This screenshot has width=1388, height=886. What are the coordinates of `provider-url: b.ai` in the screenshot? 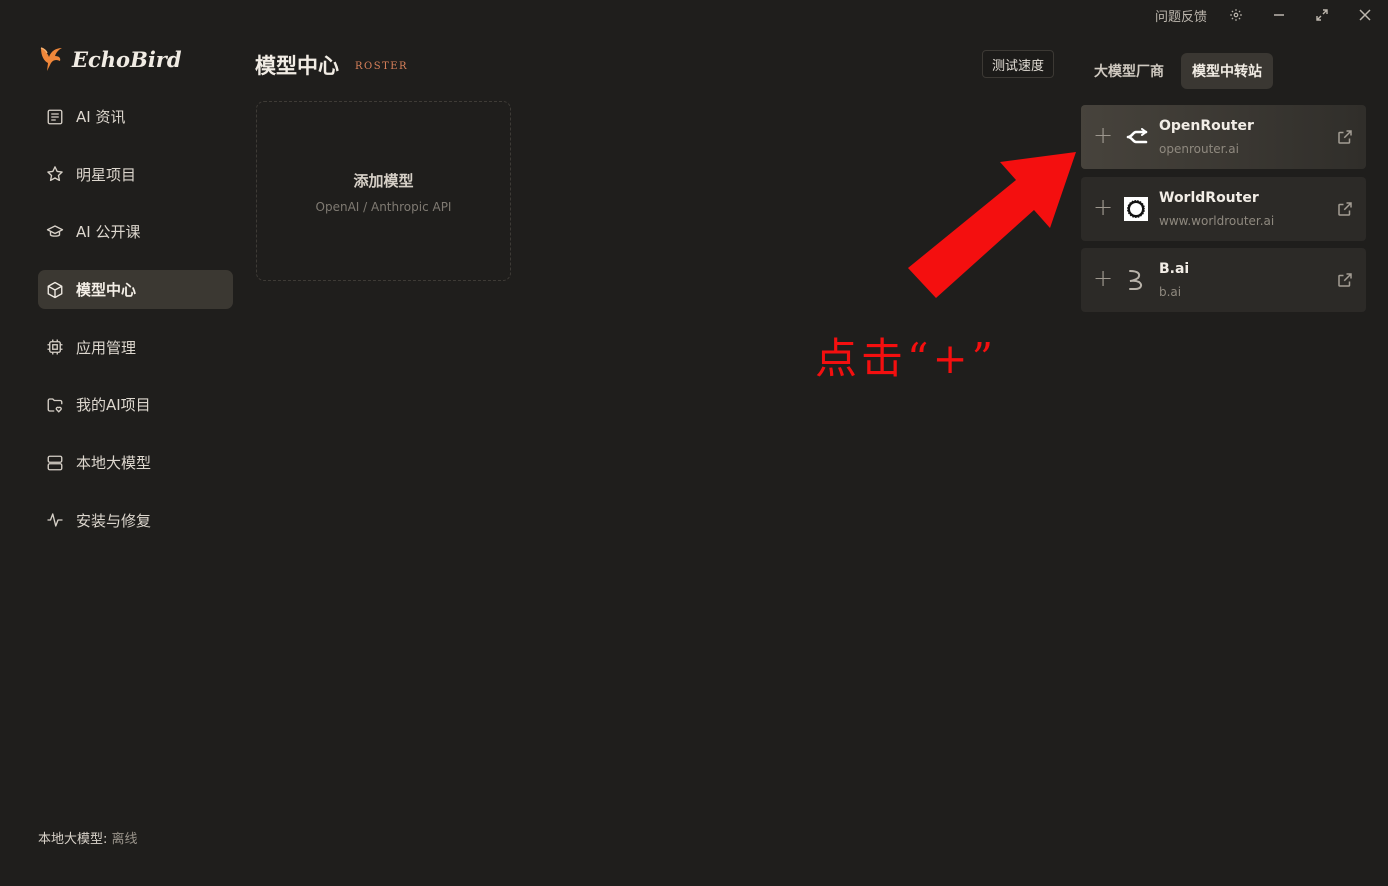 It's located at (1170, 292).